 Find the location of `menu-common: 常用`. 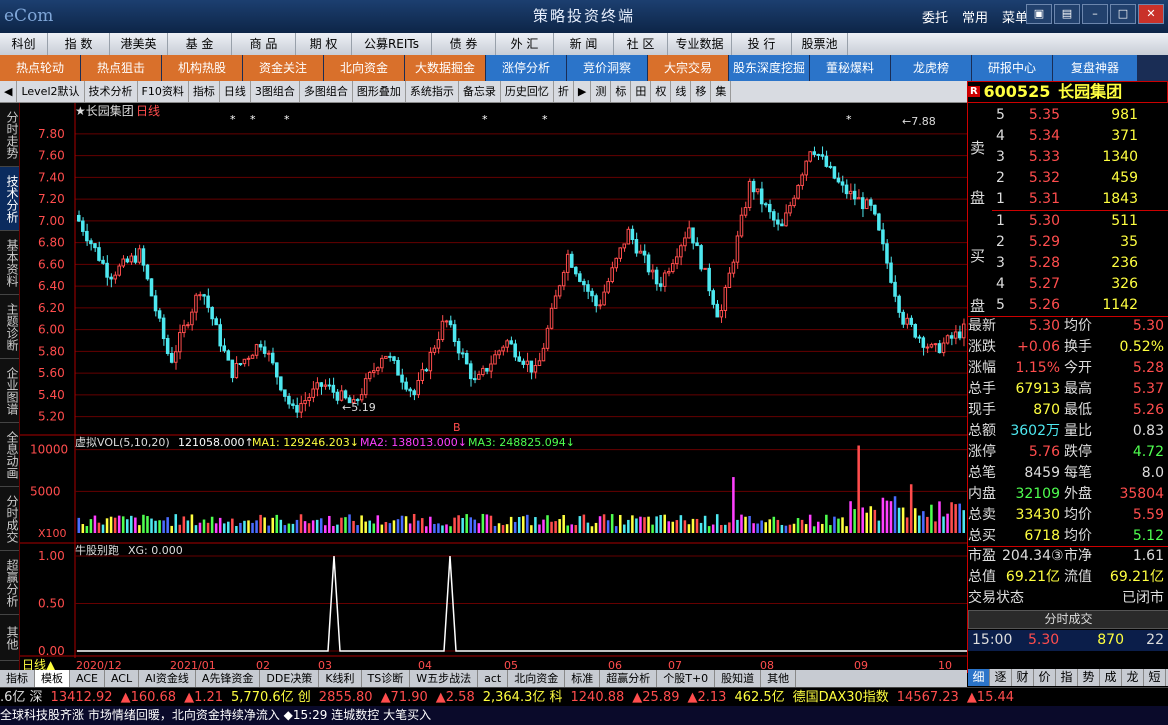

menu-common: 常用 is located at coordinates (975, 16).